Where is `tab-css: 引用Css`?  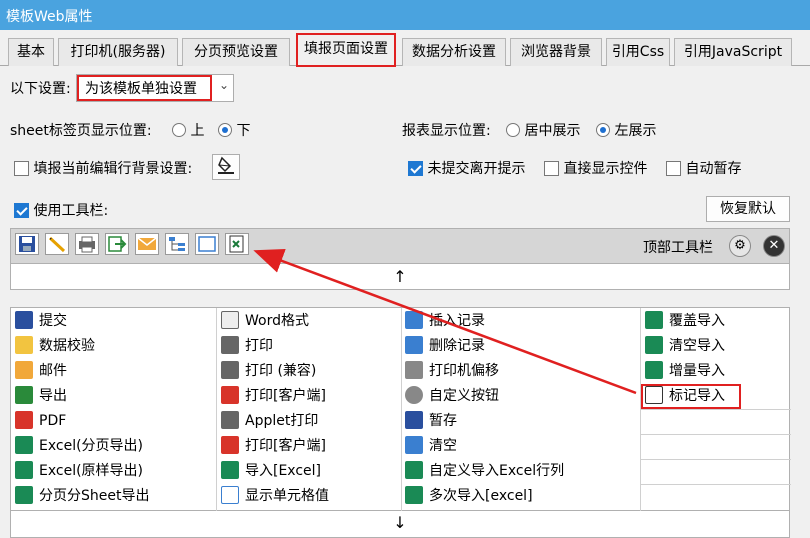
tab-css: 引用Css is located at coordinates (638, 52).